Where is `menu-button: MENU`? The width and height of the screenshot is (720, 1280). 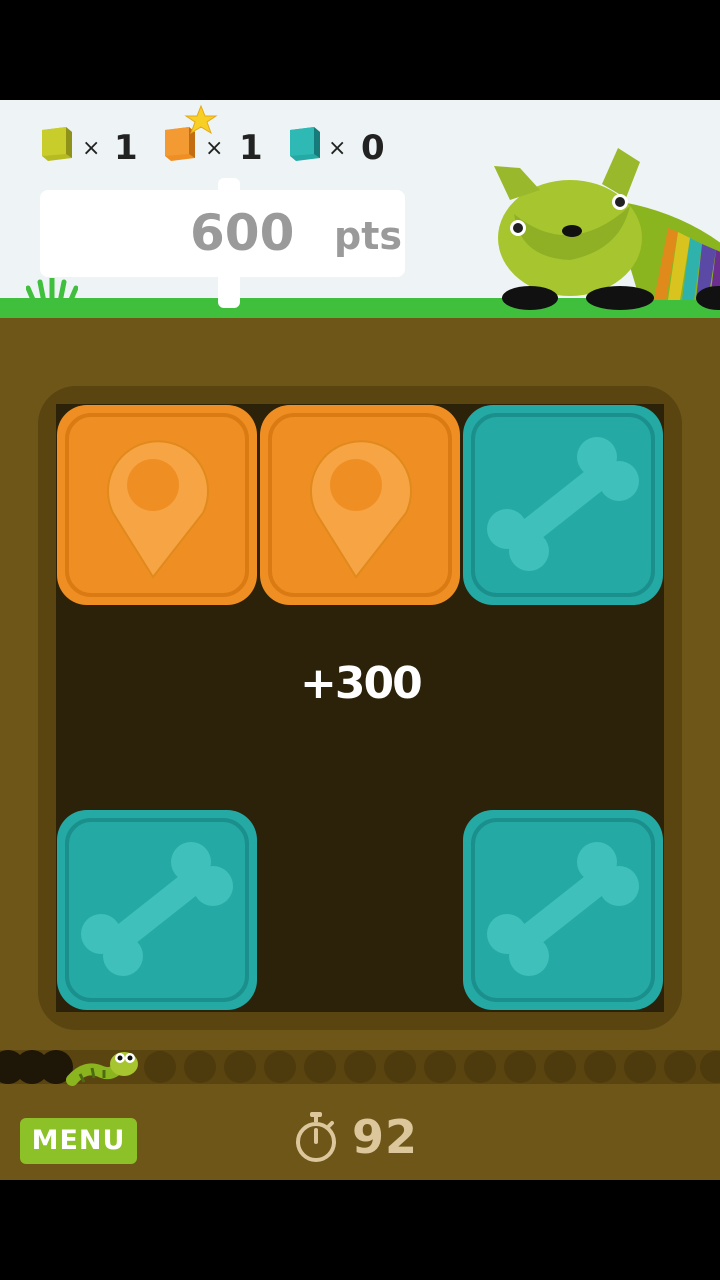
menu-button: MENU is located at coordinates (78, 1141).